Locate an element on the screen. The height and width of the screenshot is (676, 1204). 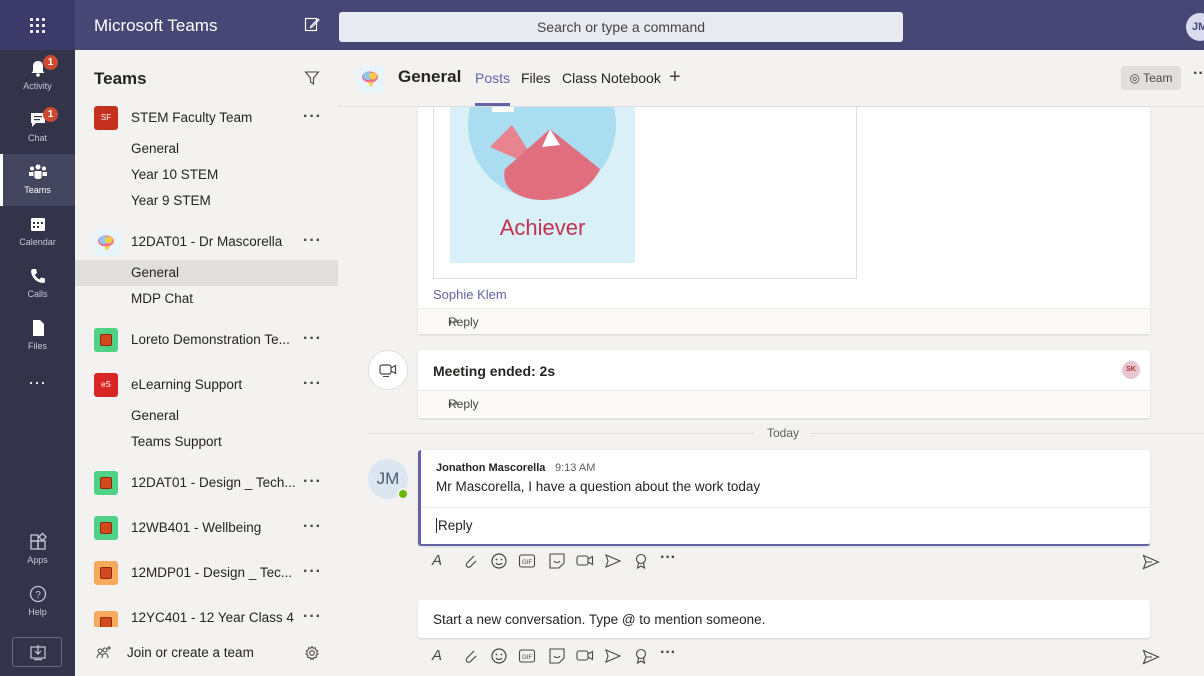
tab-class-notebook: Class Notebook is located at coordinates (611, 78).